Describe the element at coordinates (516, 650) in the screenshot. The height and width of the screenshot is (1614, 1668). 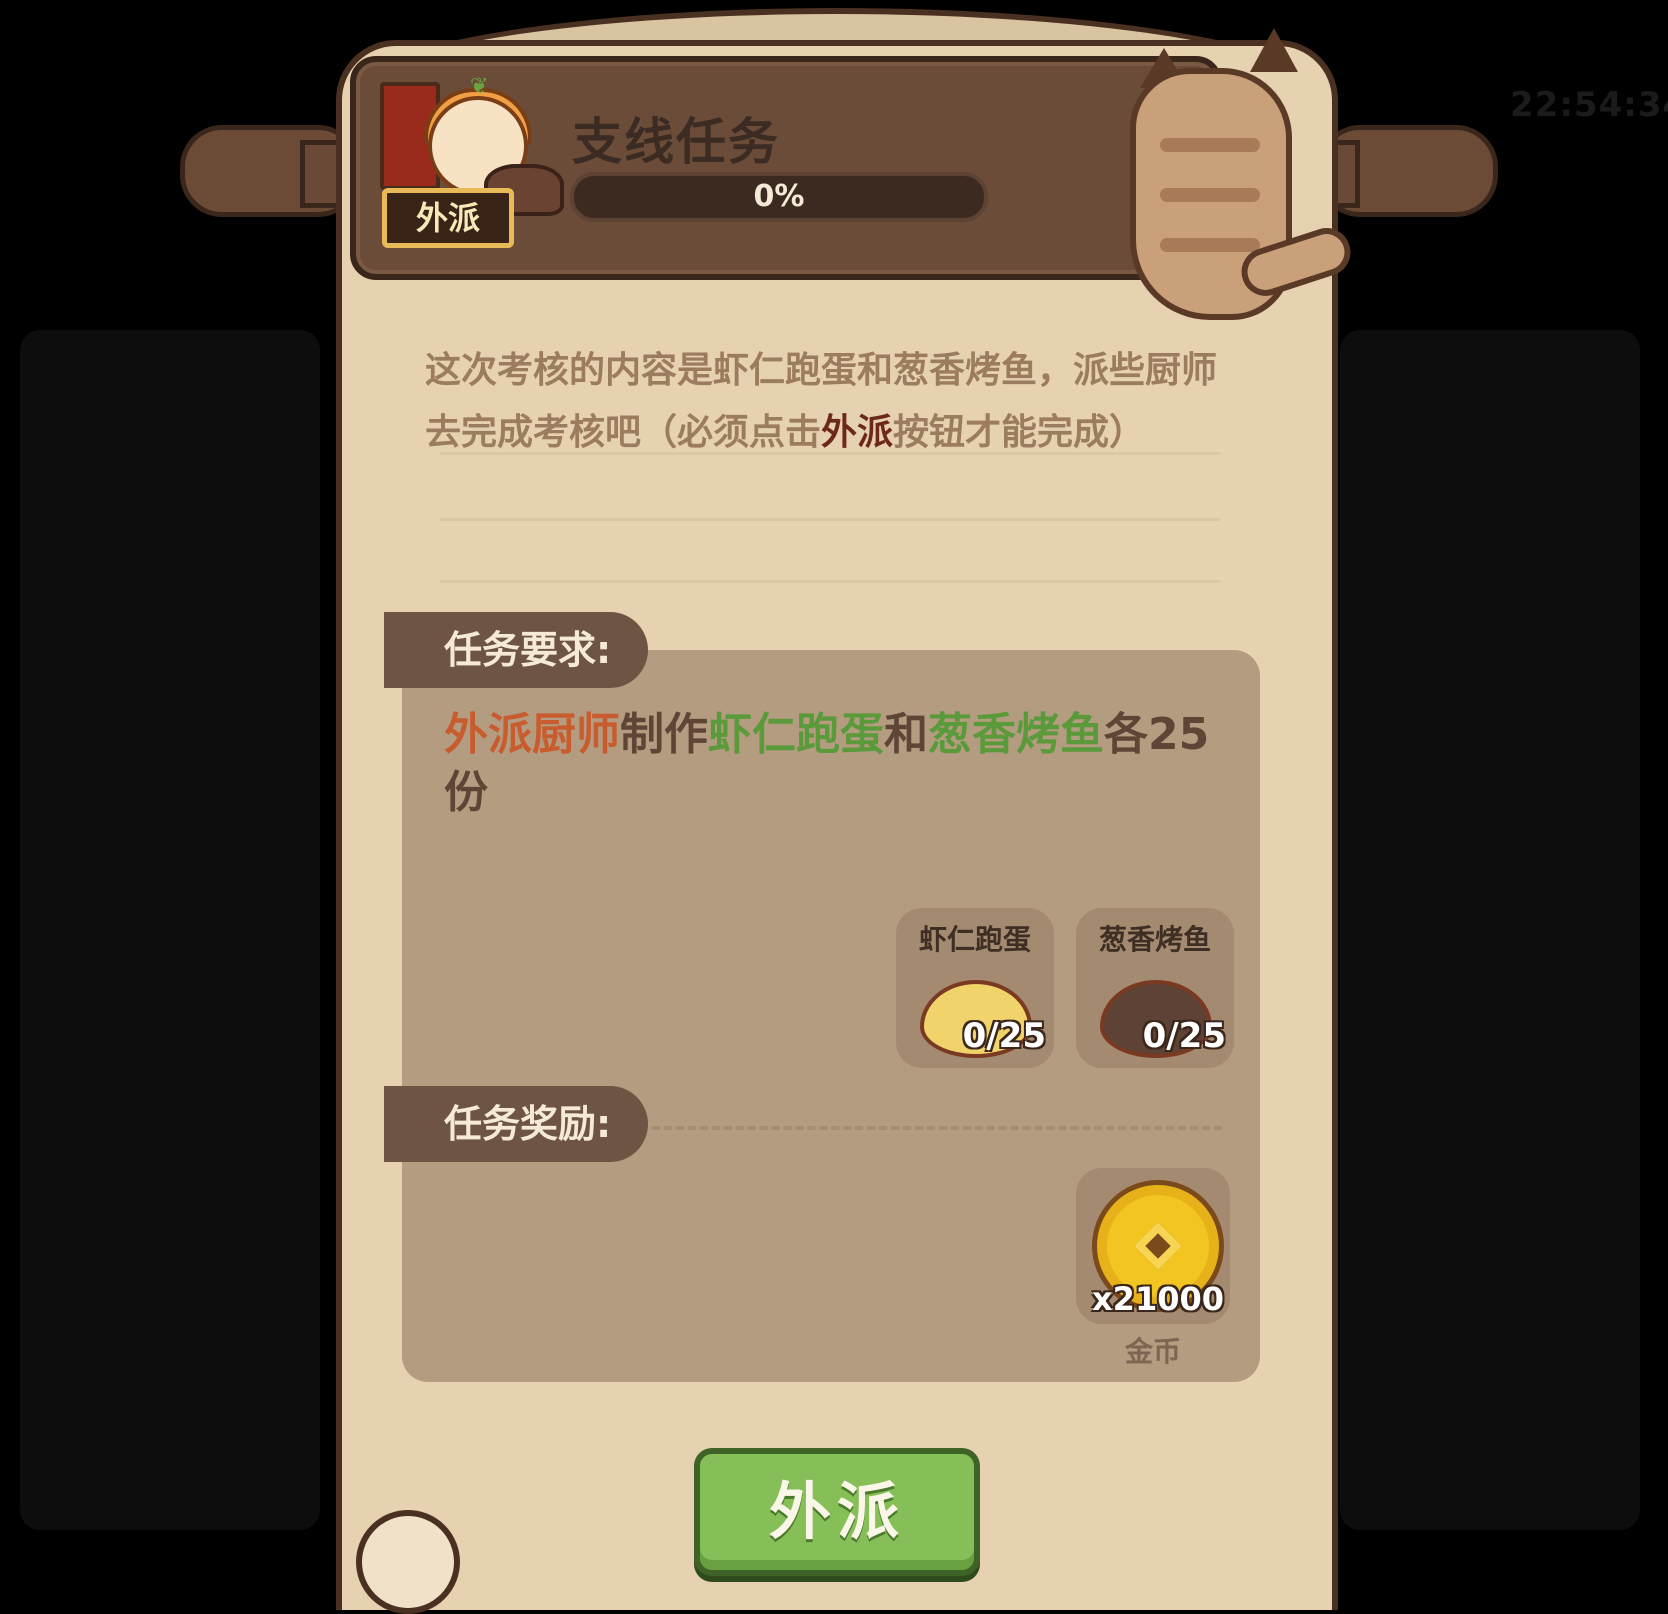
I see `task-requirements-label: 任务要求:` at that location.